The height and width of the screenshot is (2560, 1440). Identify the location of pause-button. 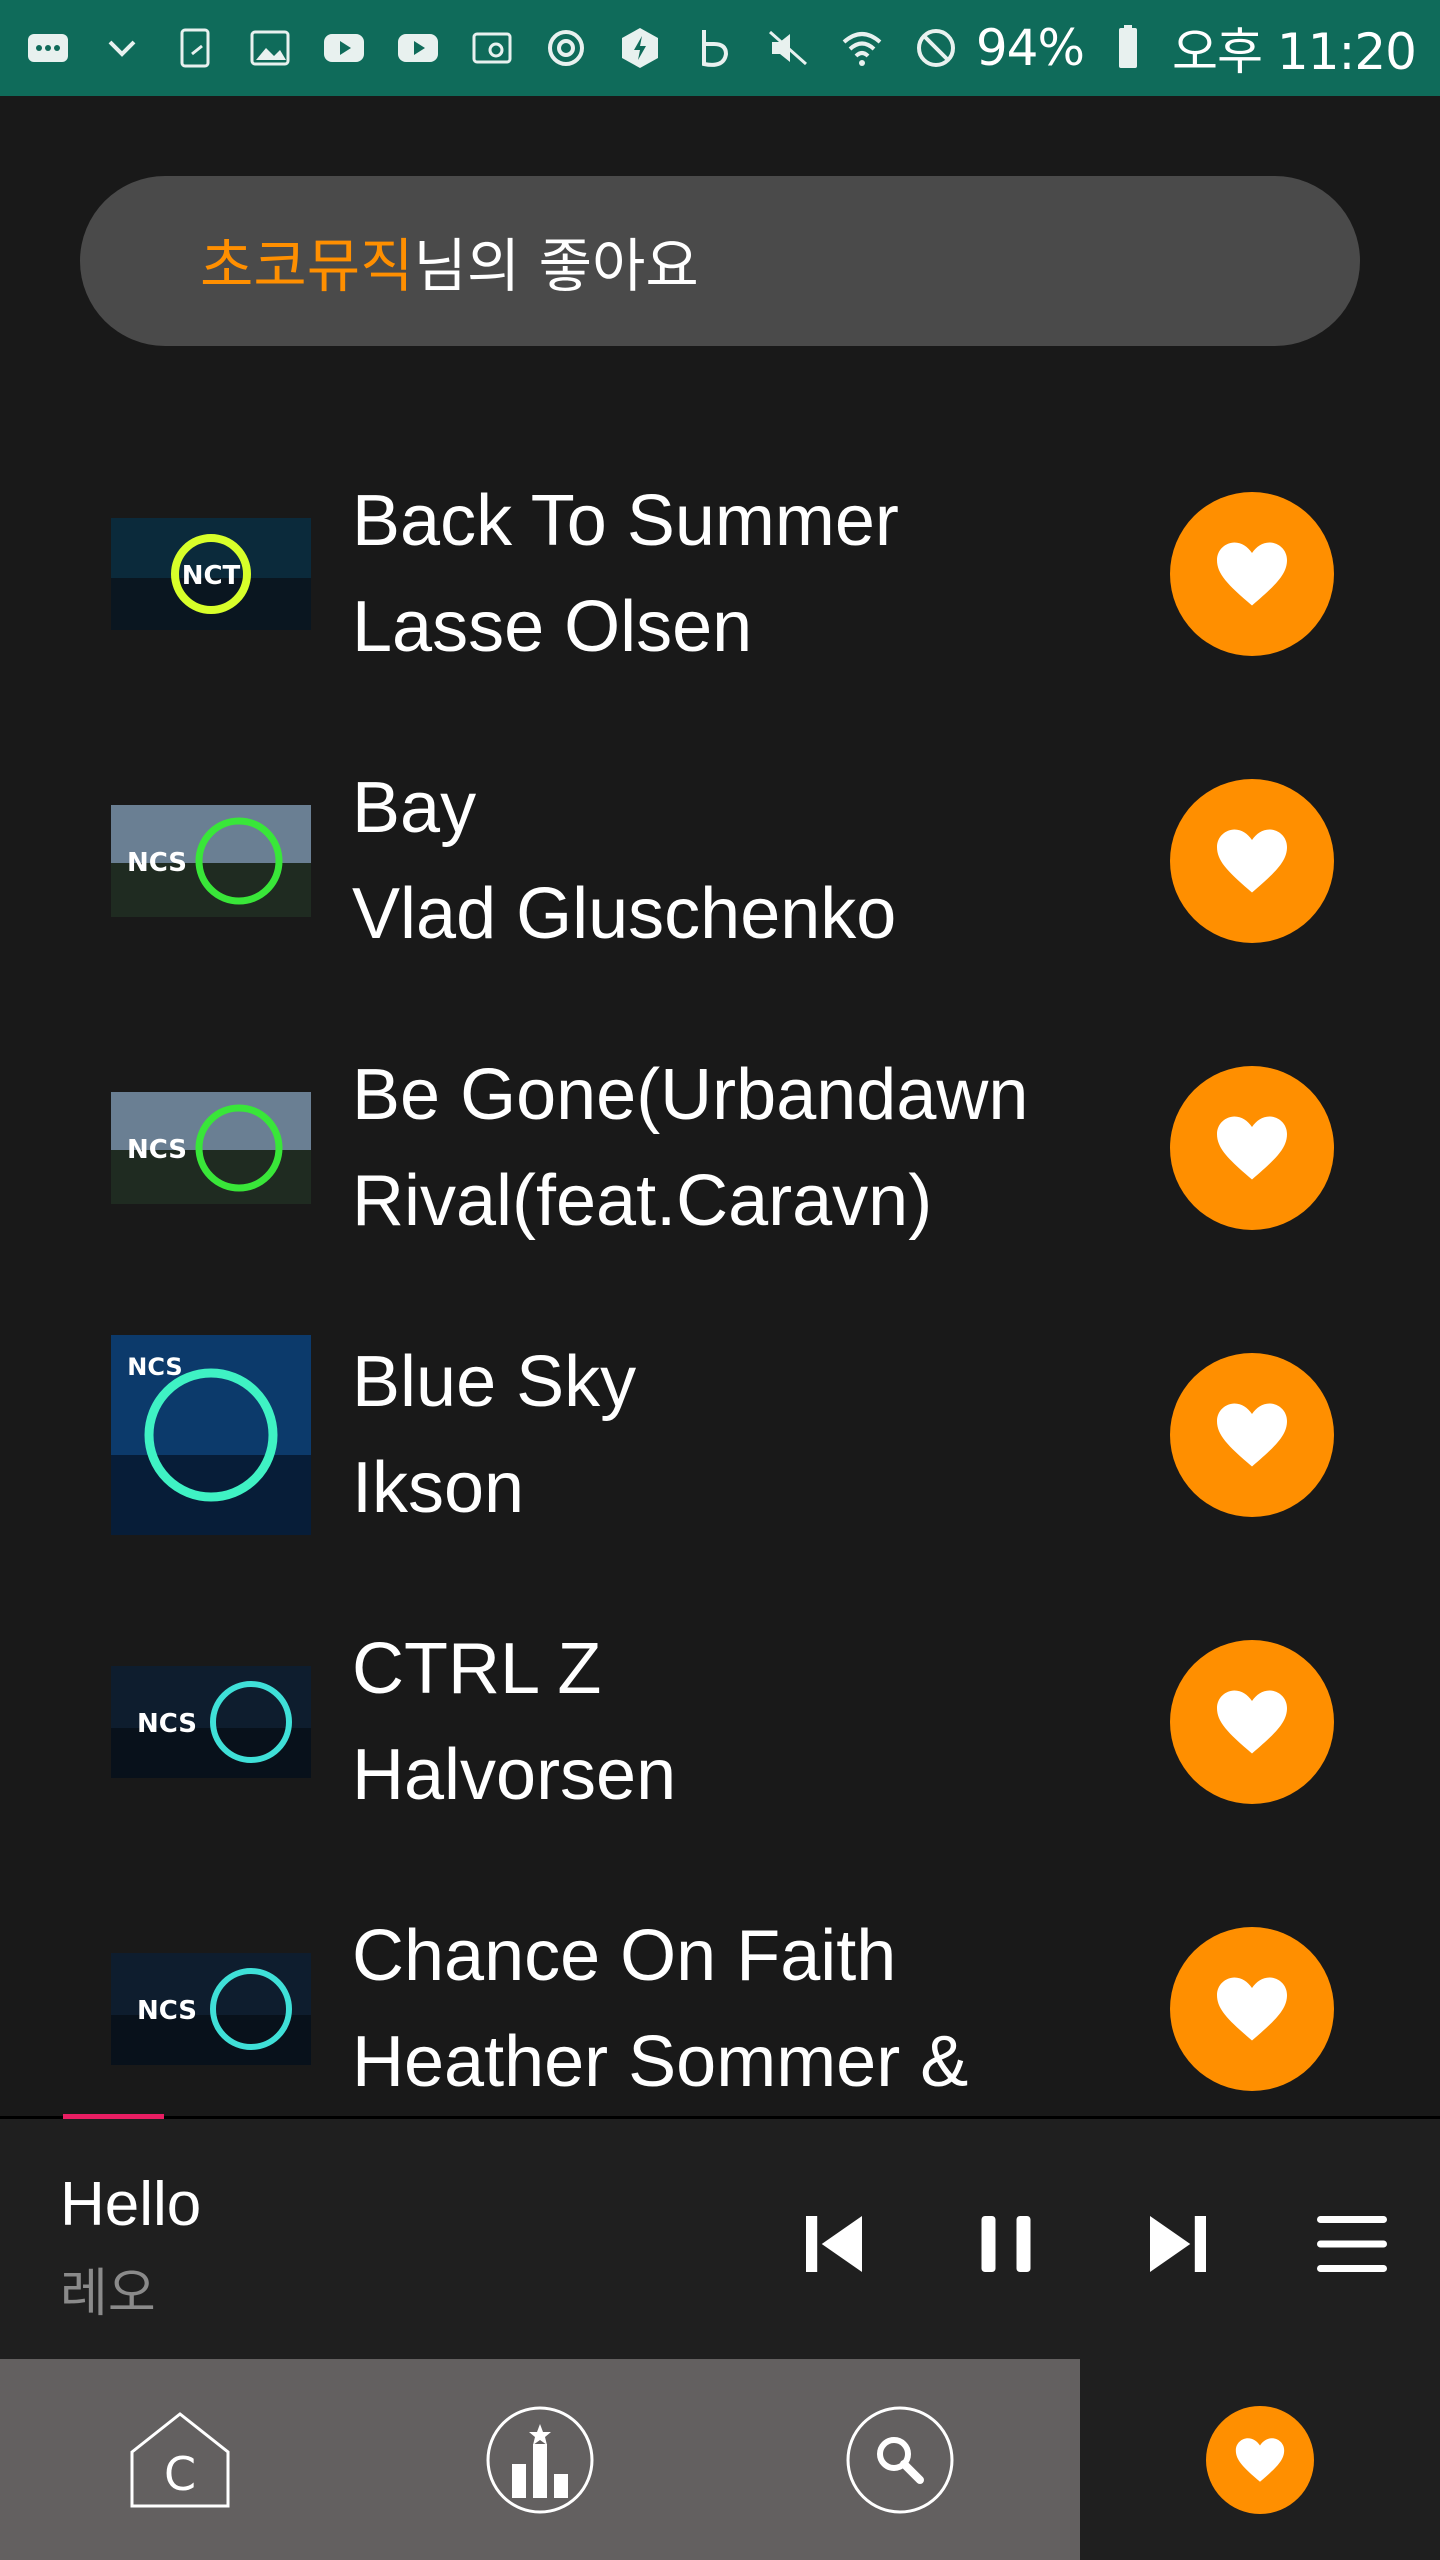
(1006, 2244).